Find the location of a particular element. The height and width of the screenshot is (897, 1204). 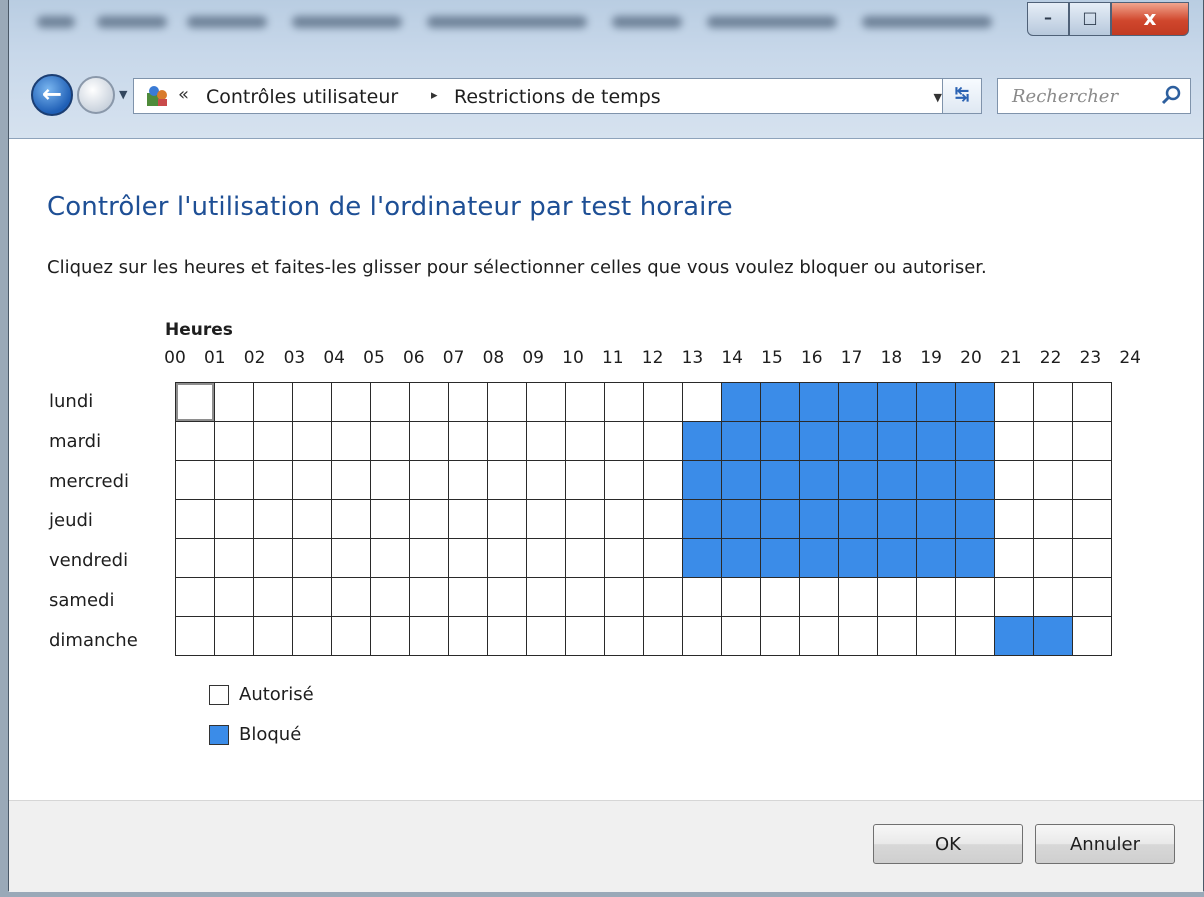

close-button: x is located at coordinates (1150, 19).